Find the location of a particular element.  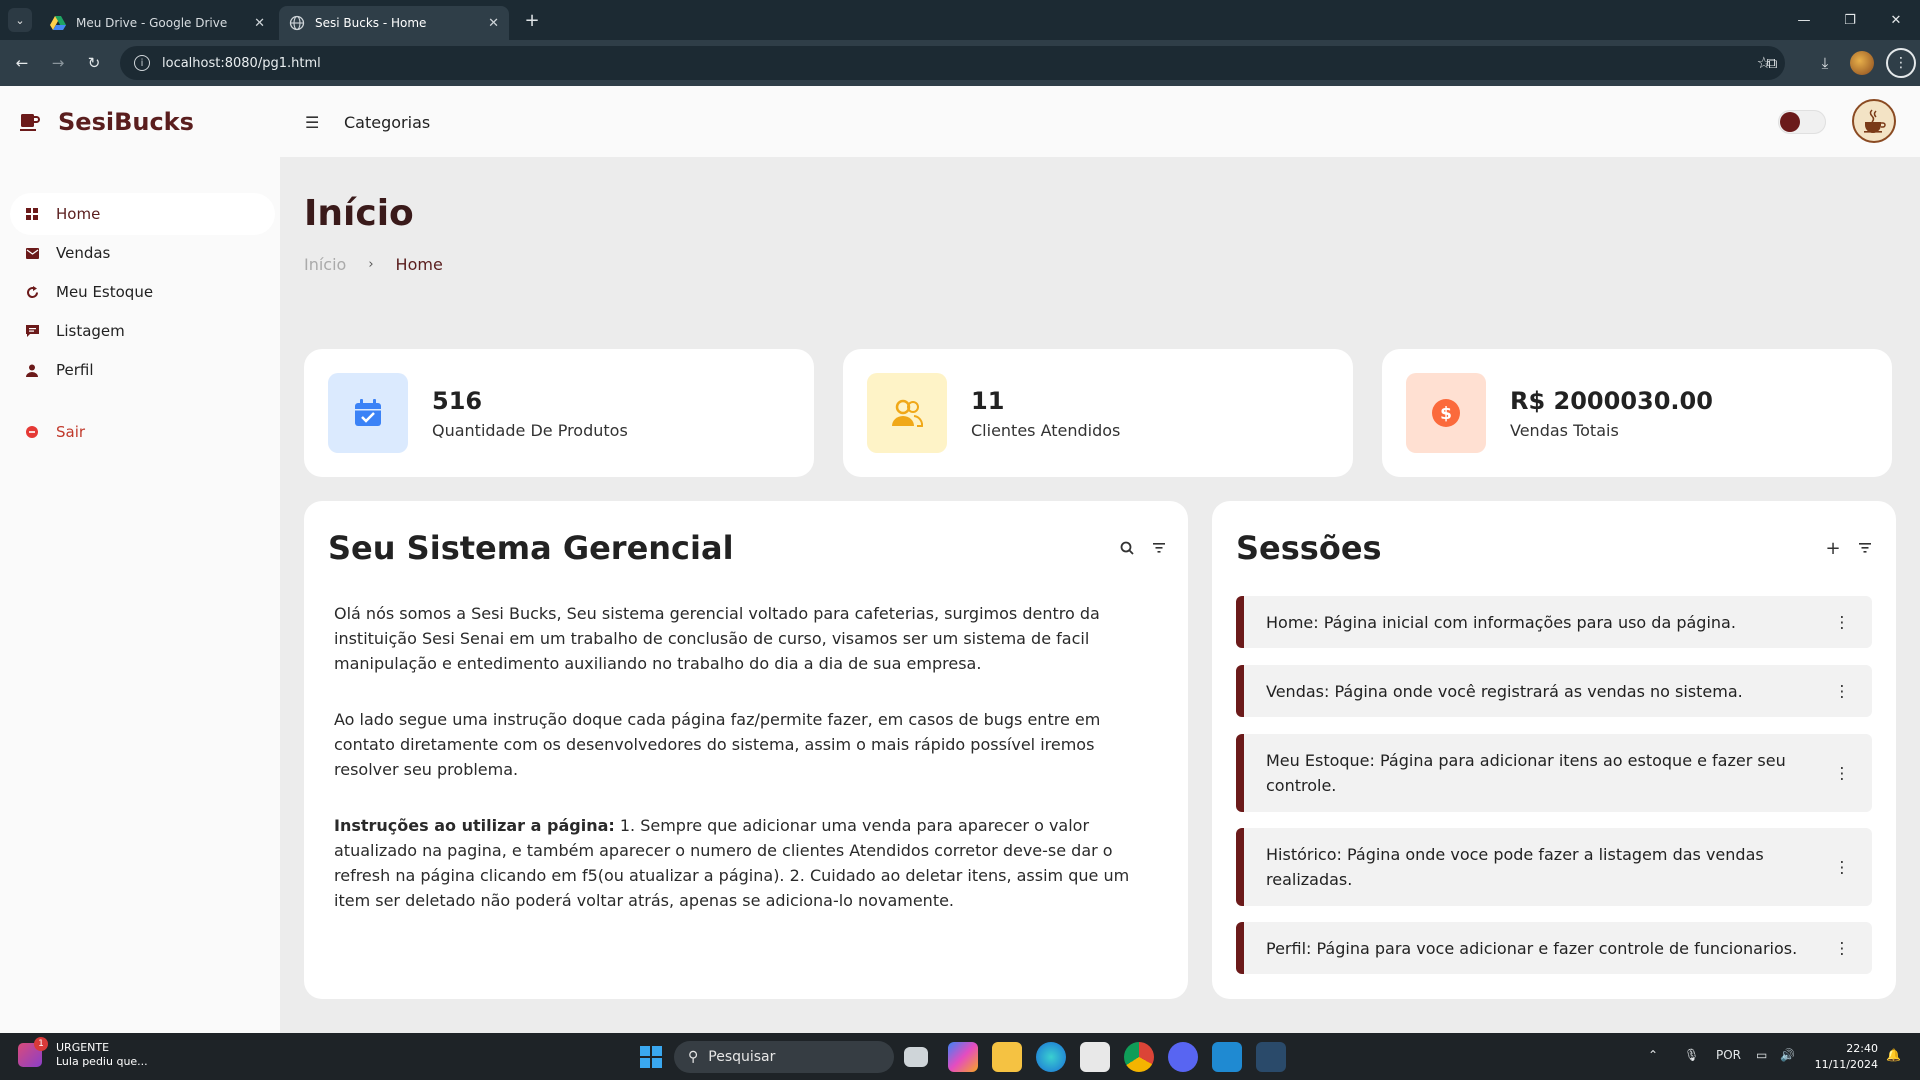

app-header: SesiBucks ☰ Categorias is located at coordinates (960, 121).